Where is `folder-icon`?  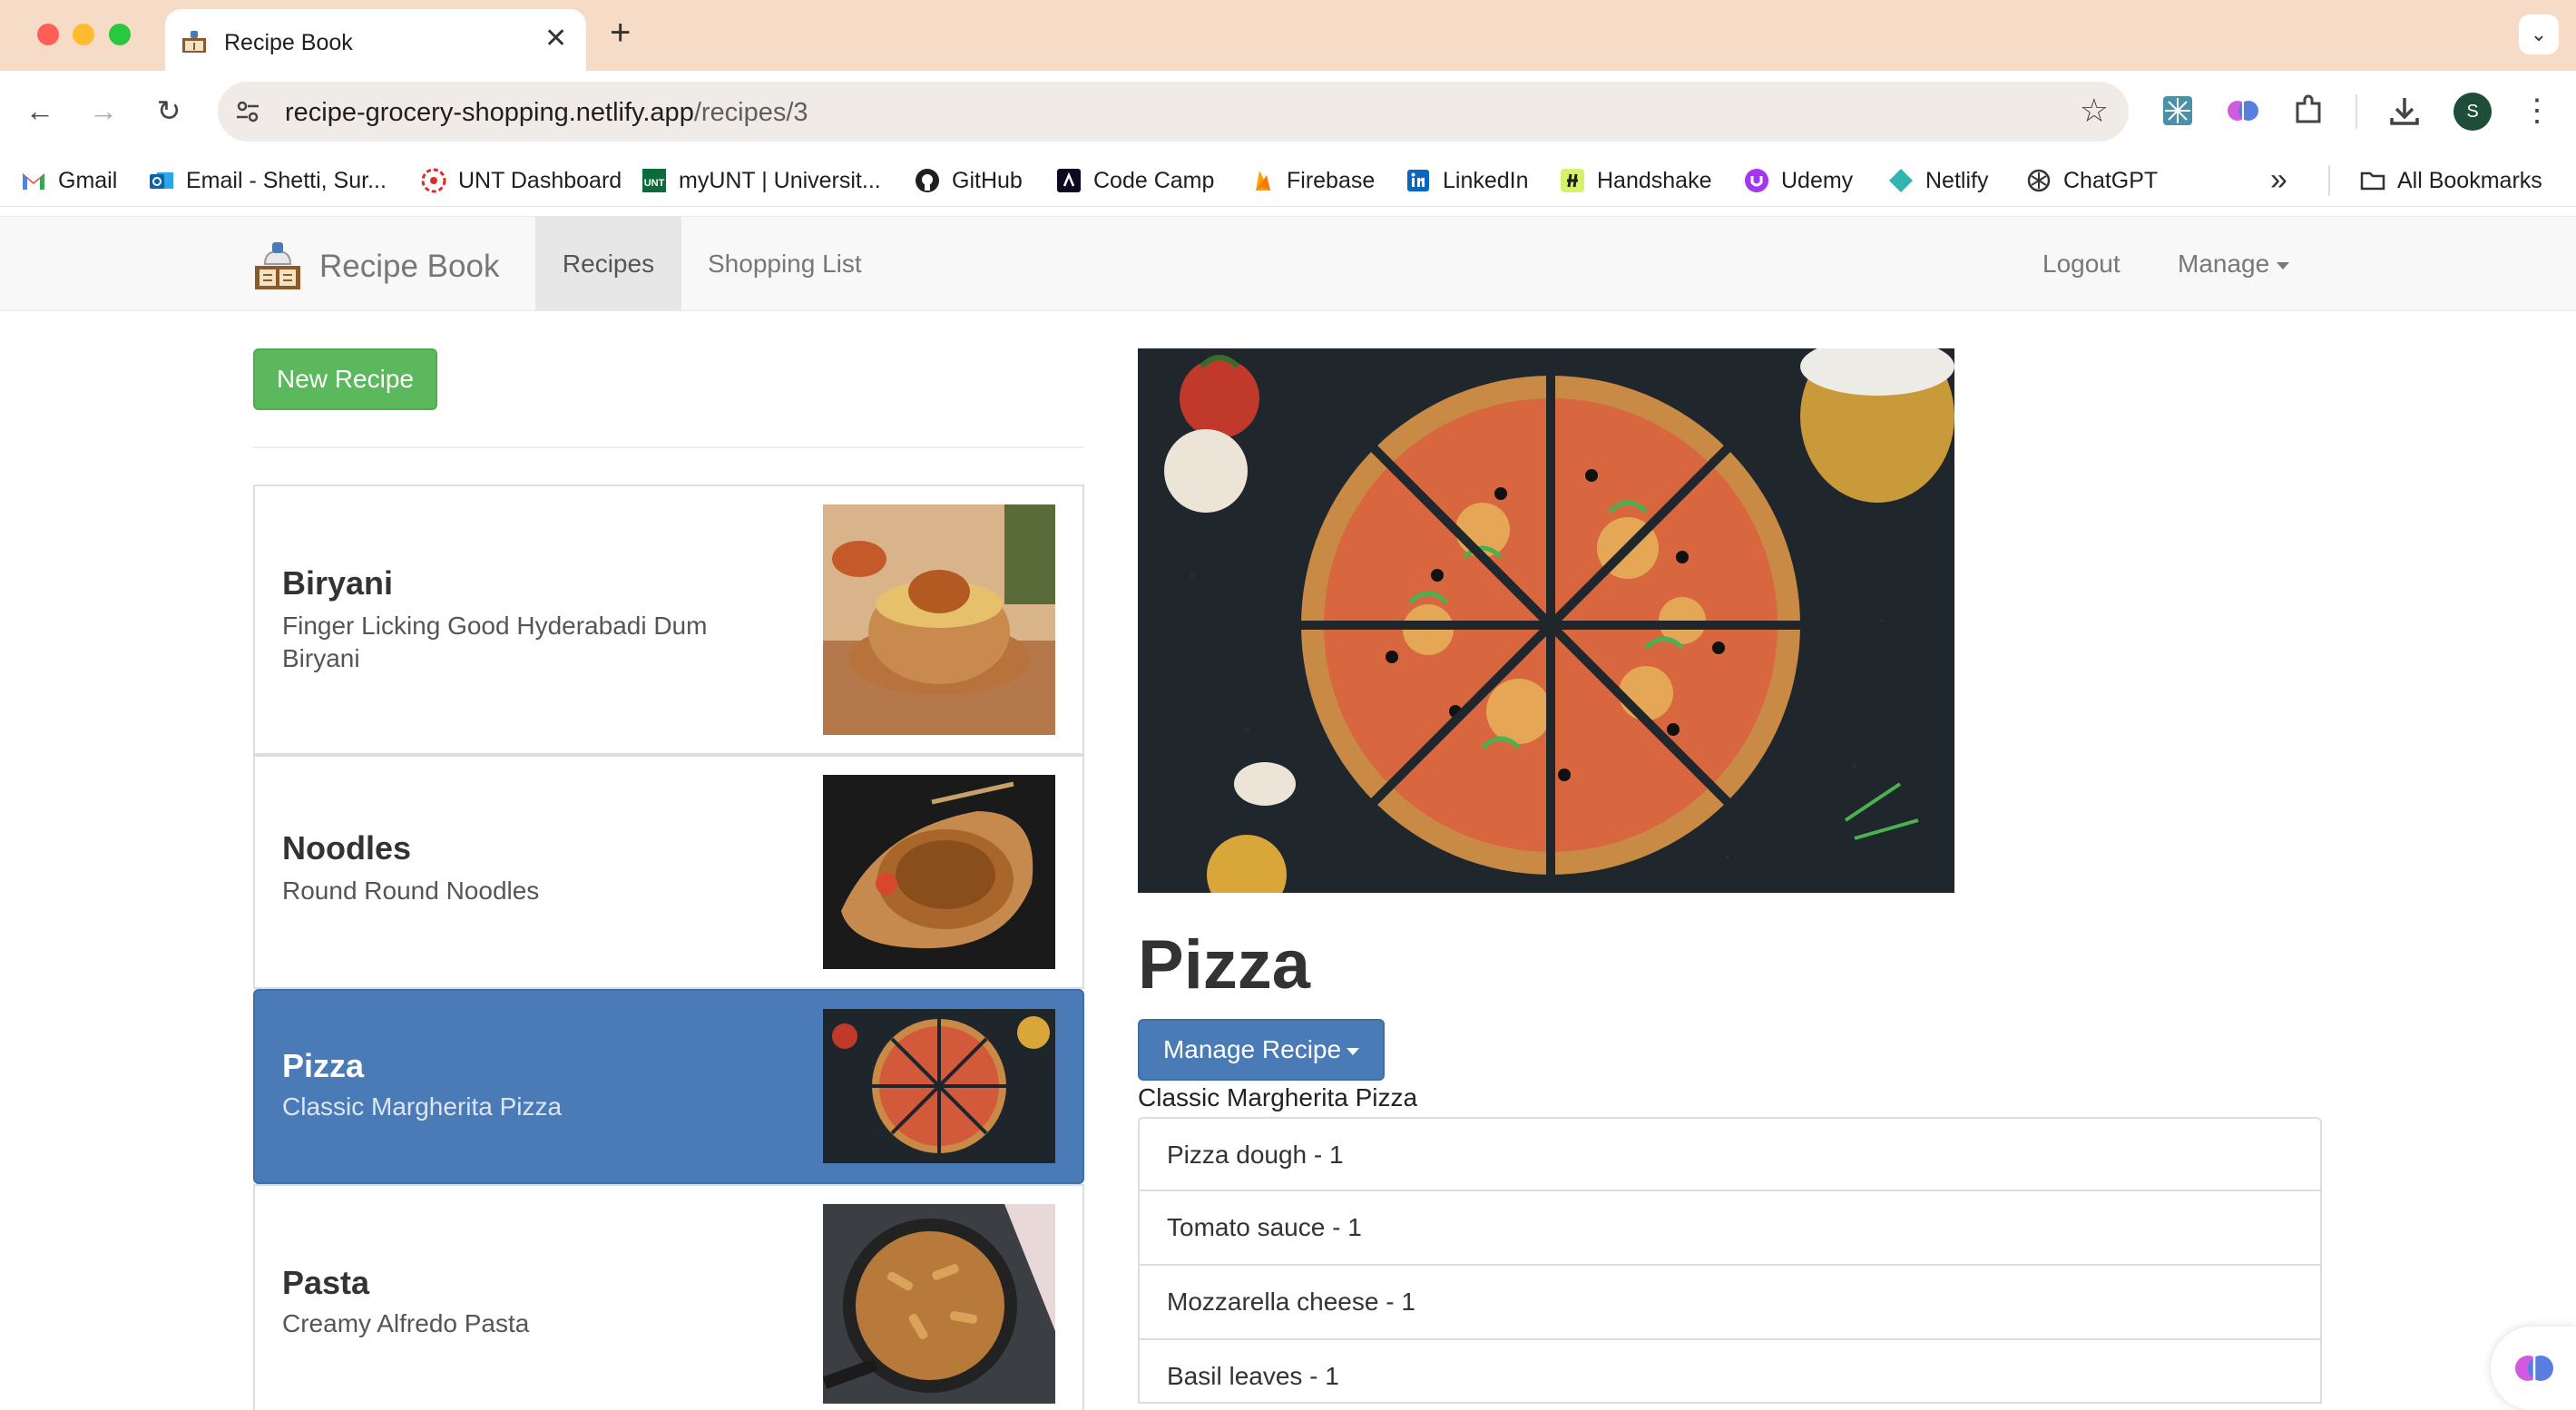 folder-icon is located at coordinates (2372, 181).